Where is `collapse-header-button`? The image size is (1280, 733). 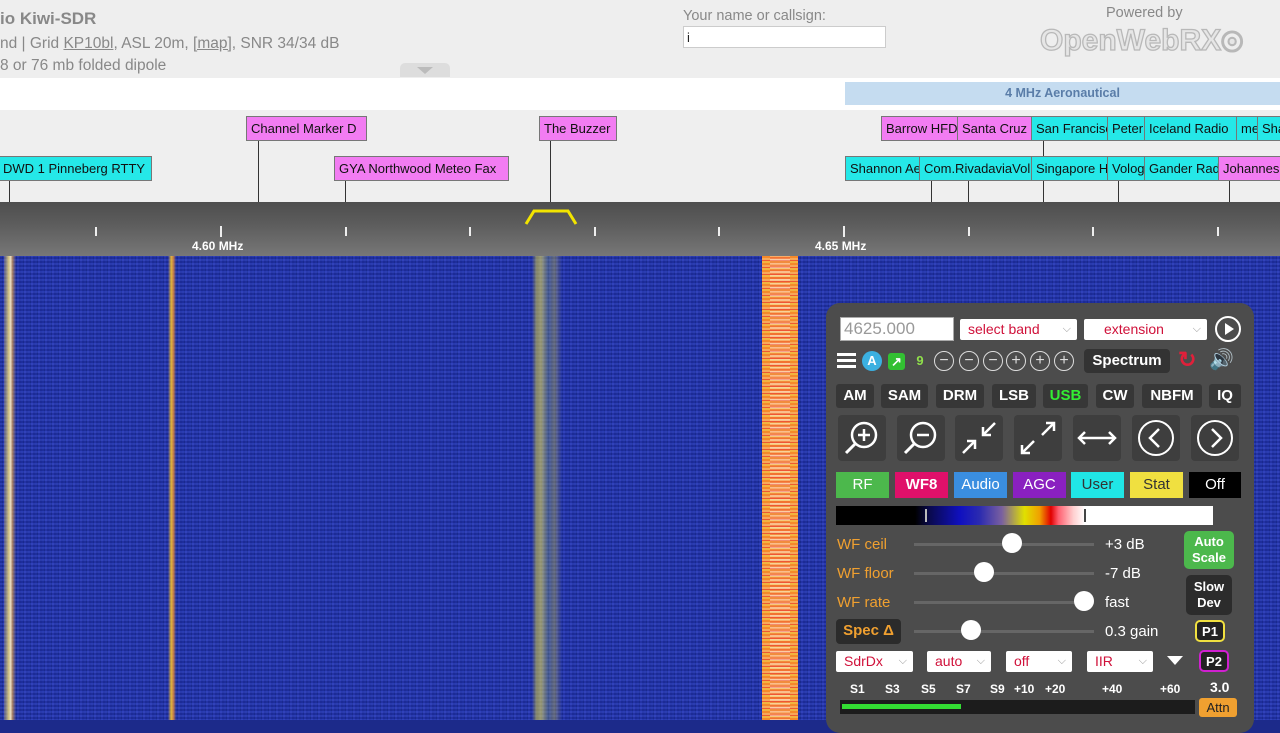 collapse-header-button is located at coordinates (425, 70).